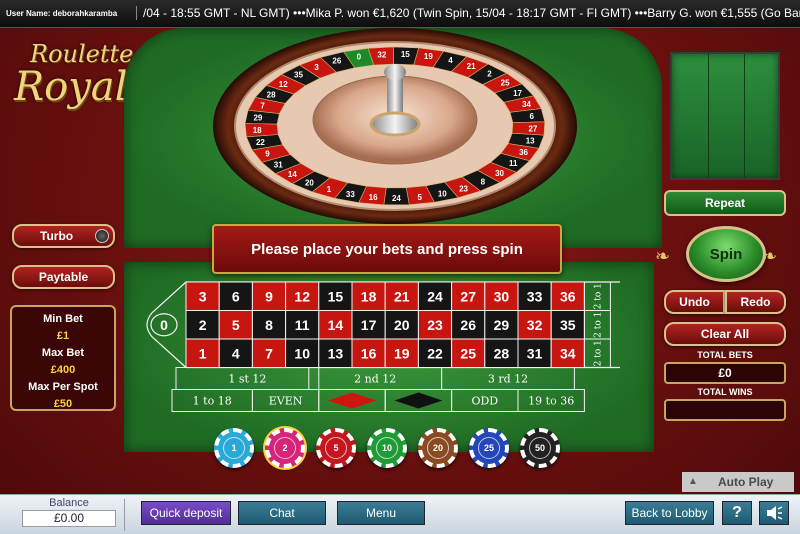 This screenshot has height=534, width=800. I want to click on wheel-number: 13, so click(530, 140).